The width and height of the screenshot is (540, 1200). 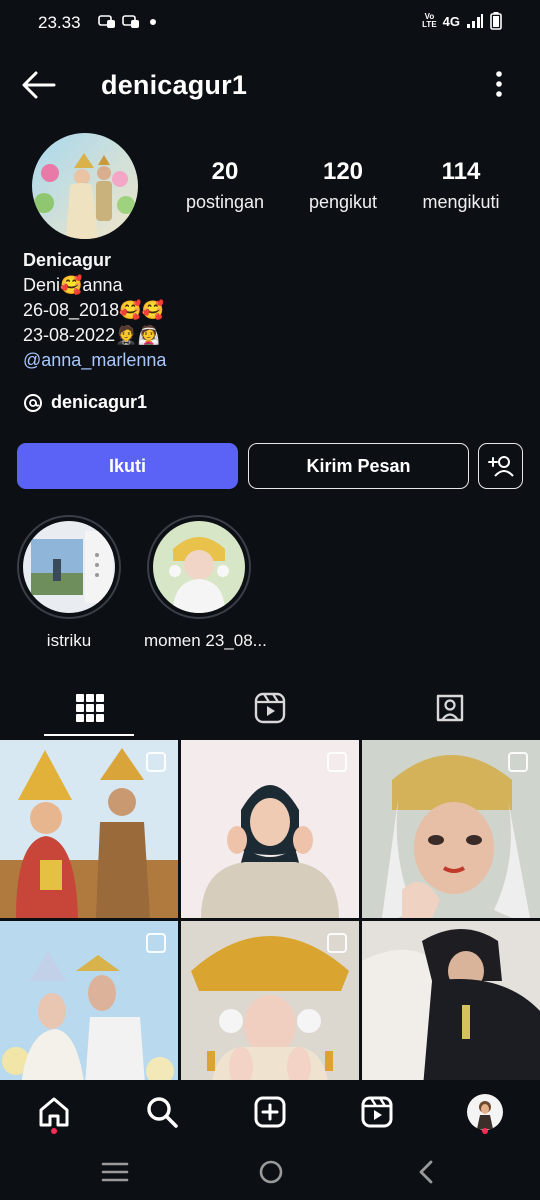 What do you see at coordinates (496, 21) in the screenshot?
I see `battery-icon` at bounding box center [496, 21].